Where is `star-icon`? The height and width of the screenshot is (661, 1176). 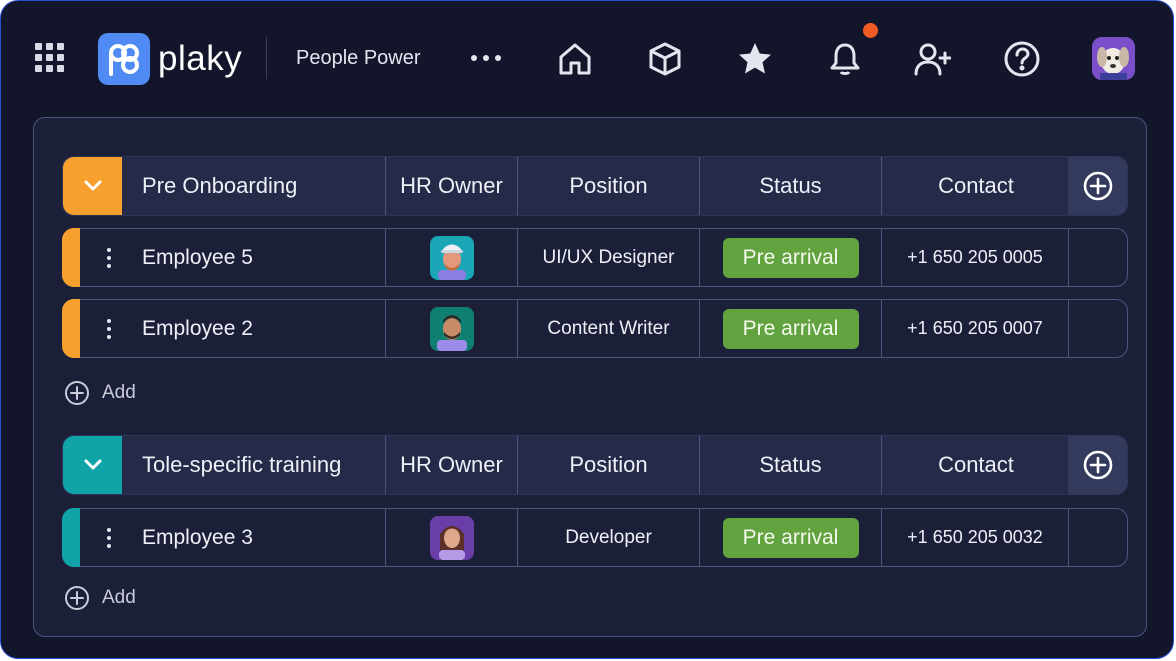
star-icon is located at coordinates (755, 59).